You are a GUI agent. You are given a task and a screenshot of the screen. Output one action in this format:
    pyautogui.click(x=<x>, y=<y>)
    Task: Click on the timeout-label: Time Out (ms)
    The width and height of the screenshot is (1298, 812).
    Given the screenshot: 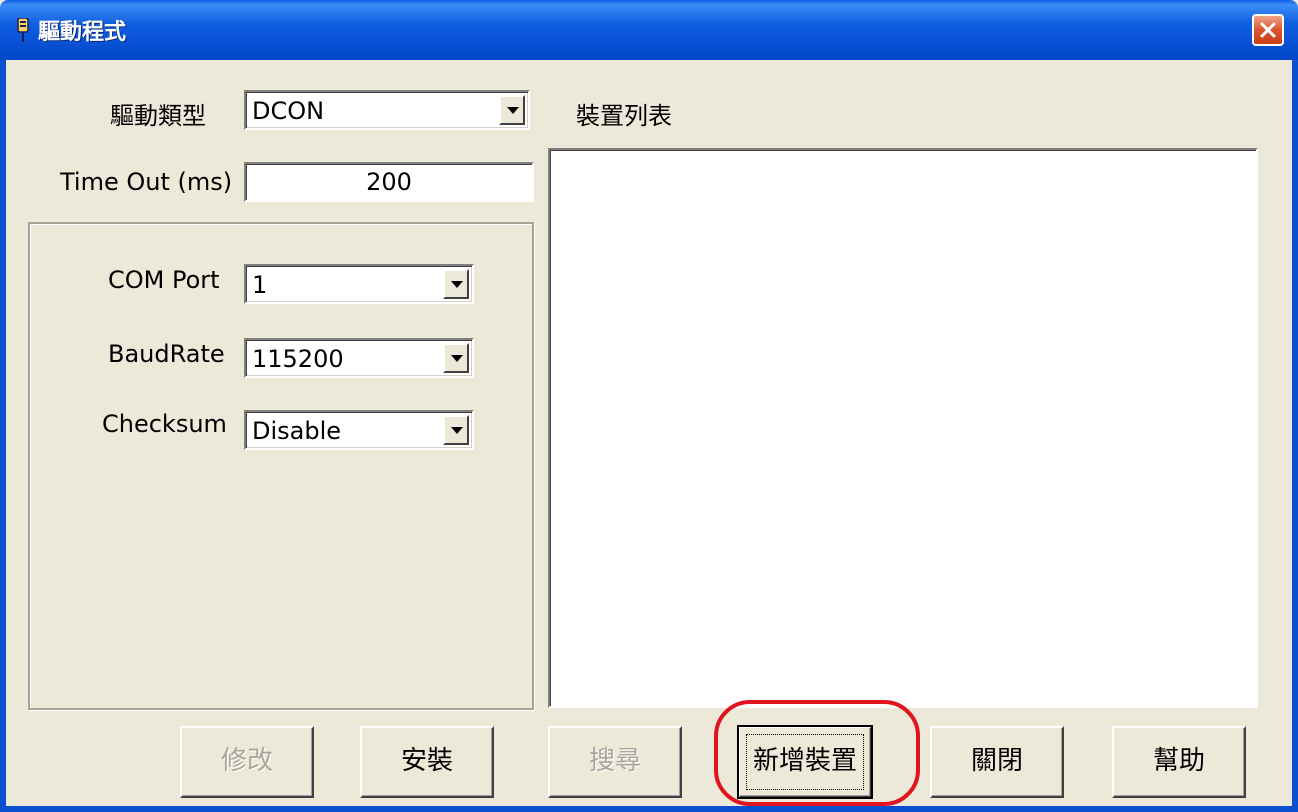 What is the action you would take?
    pyautogui.click(x=146, y=182)
    